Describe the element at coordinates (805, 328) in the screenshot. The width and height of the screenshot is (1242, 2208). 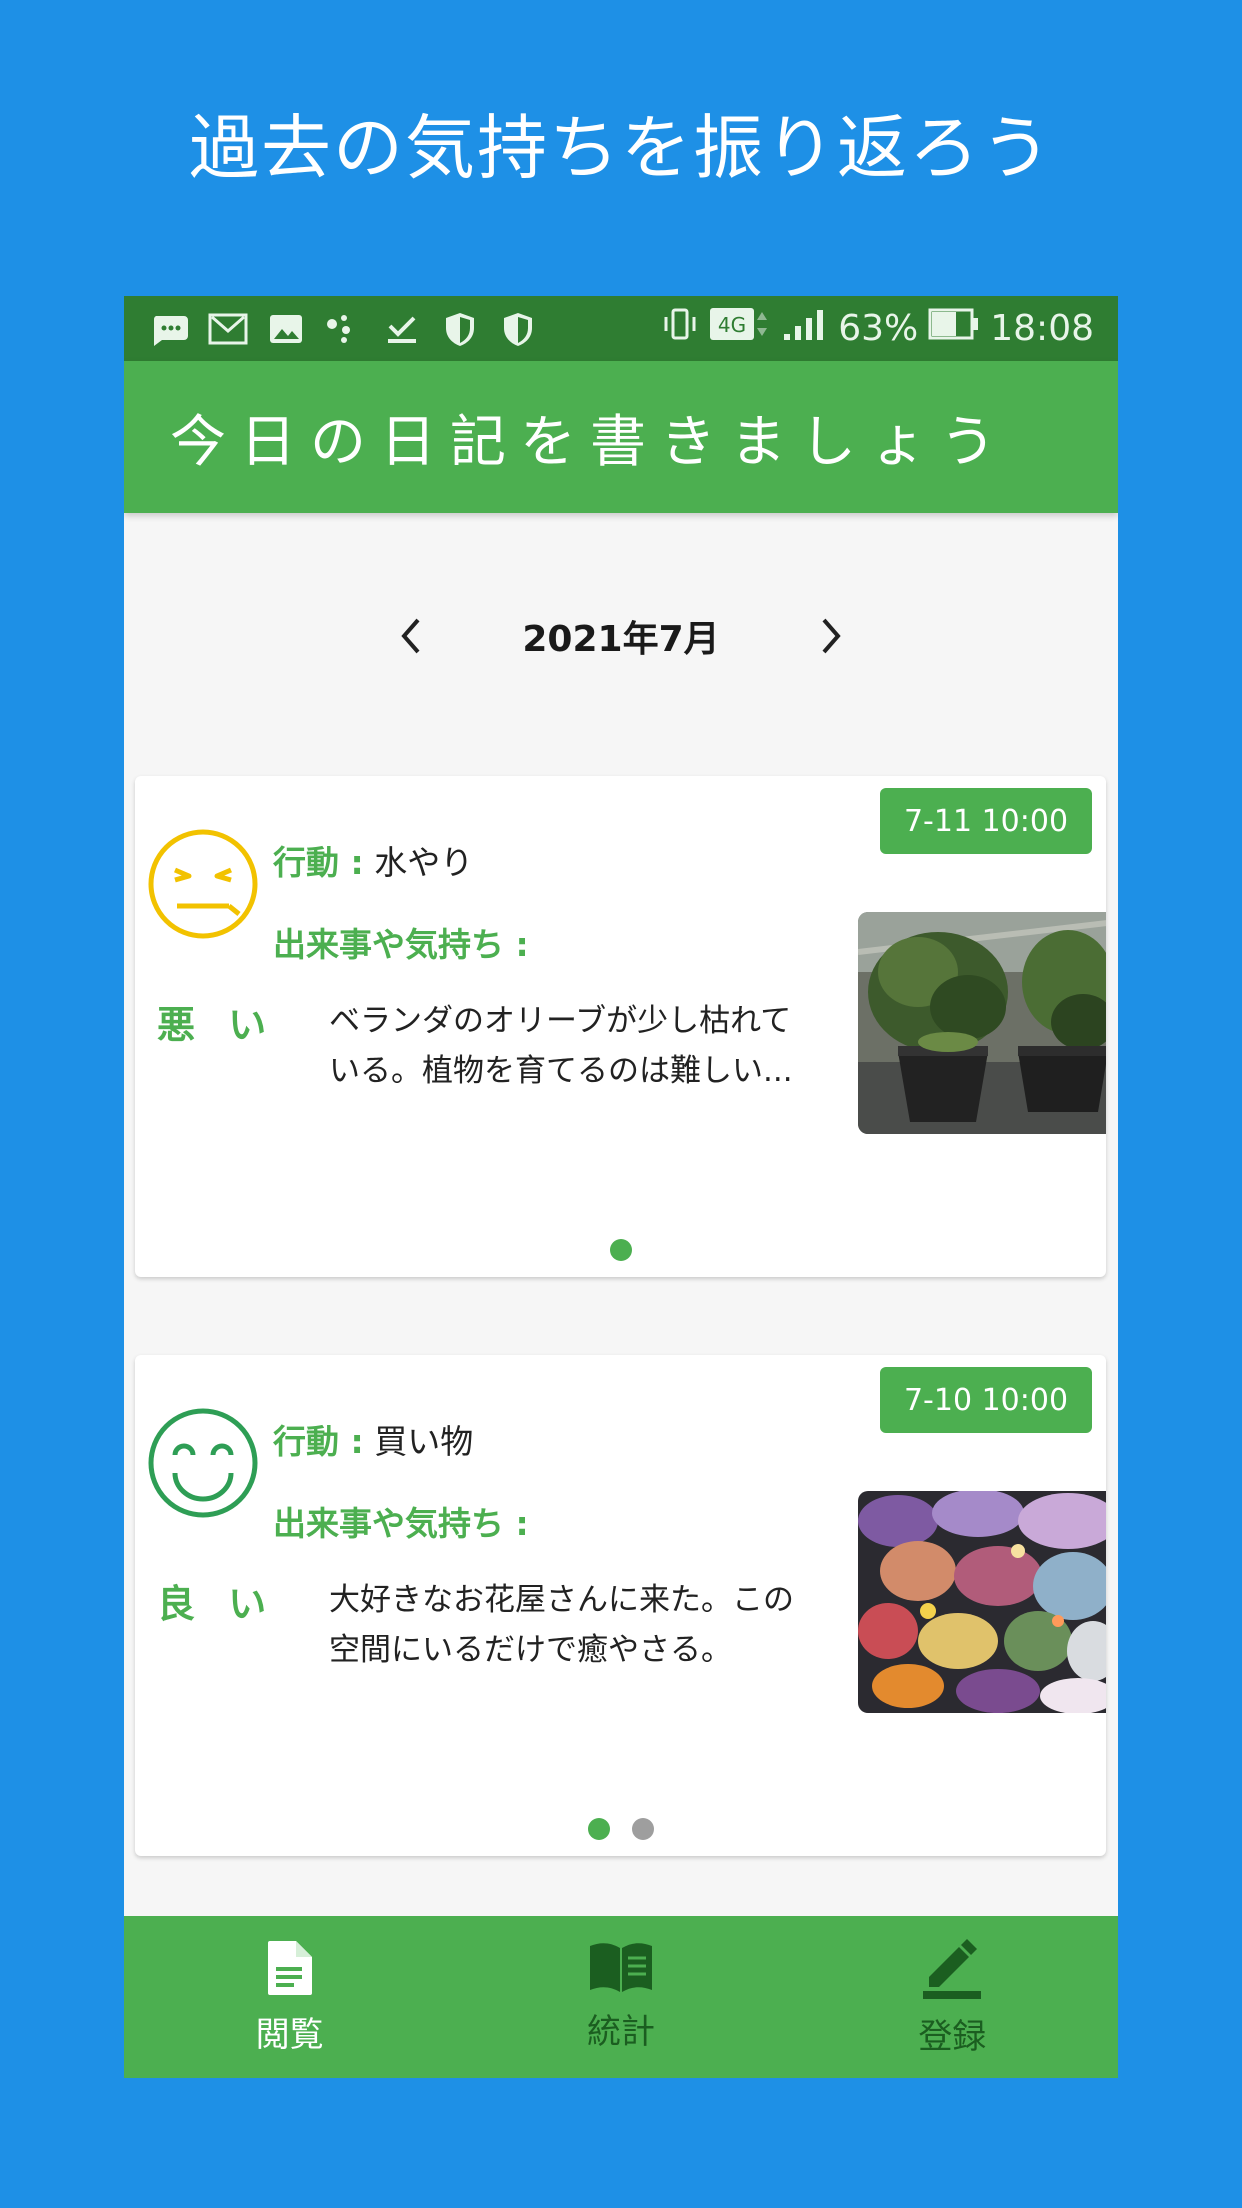
I see `signal-icon` at that location.